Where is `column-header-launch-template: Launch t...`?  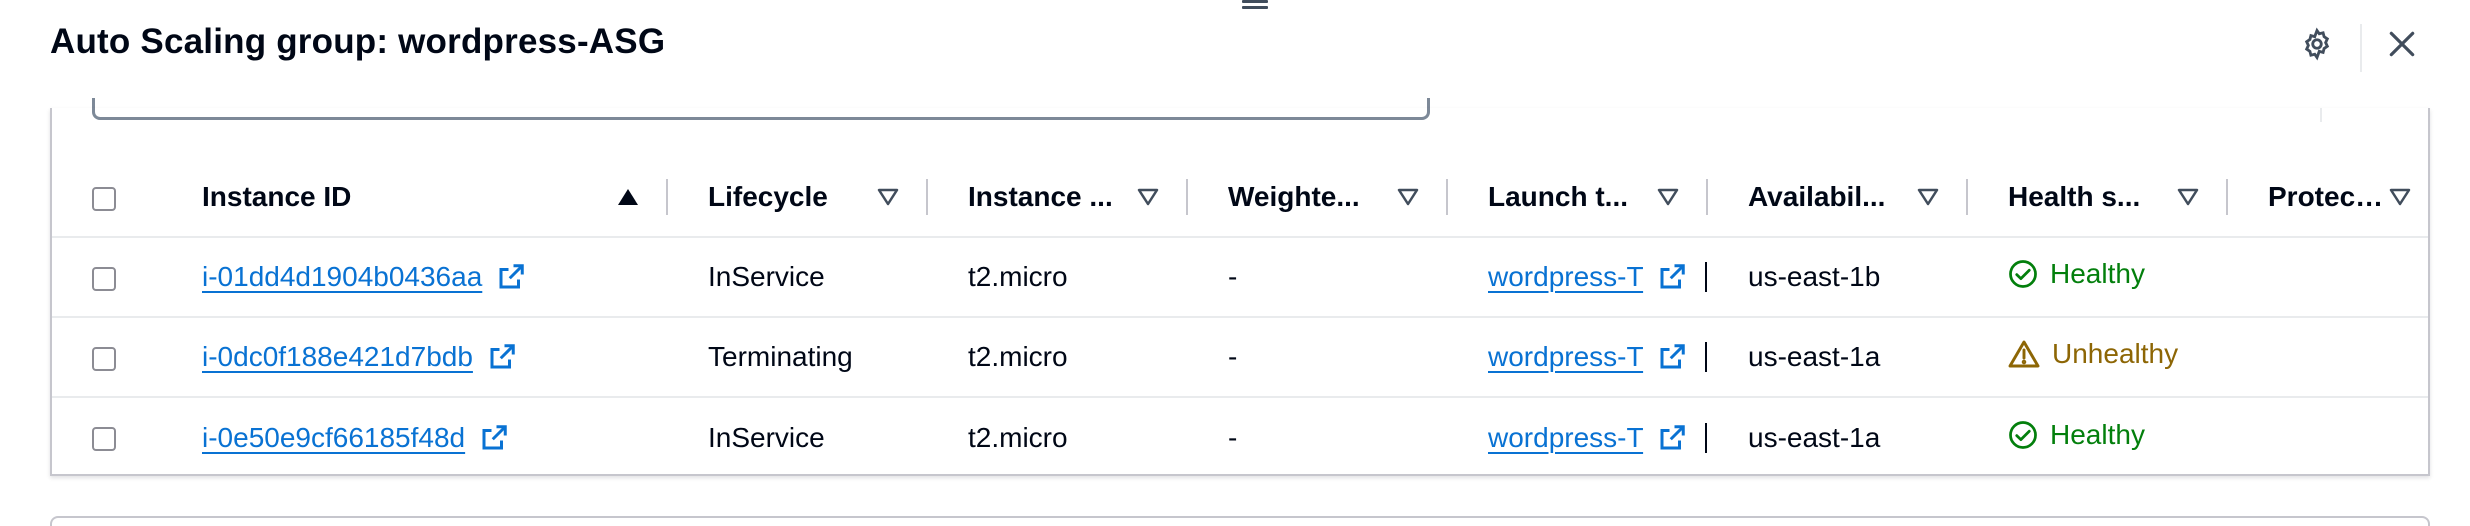 column-header-launch-template: Launch t... is located at coordinates (1578, 198).